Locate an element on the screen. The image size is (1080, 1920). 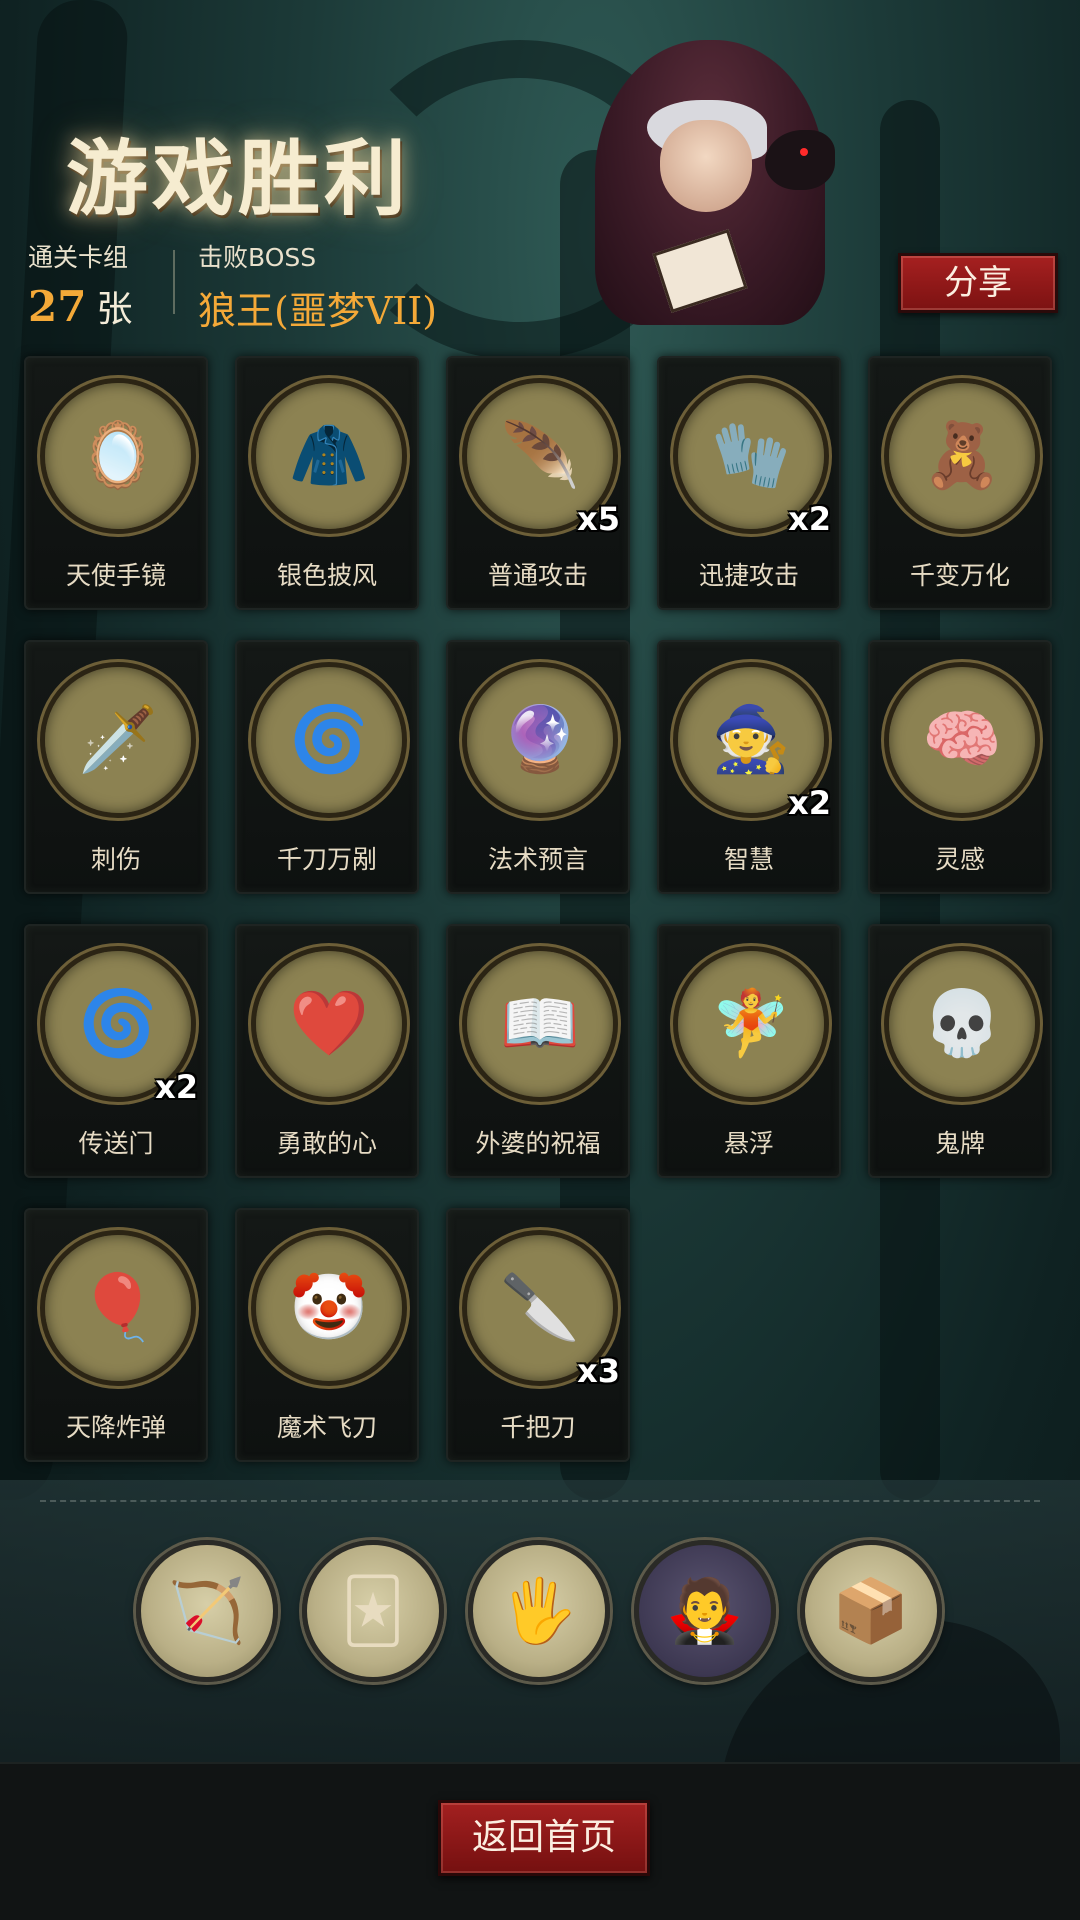
card-medallion: 🌀 is located at coordinates (329, 740).